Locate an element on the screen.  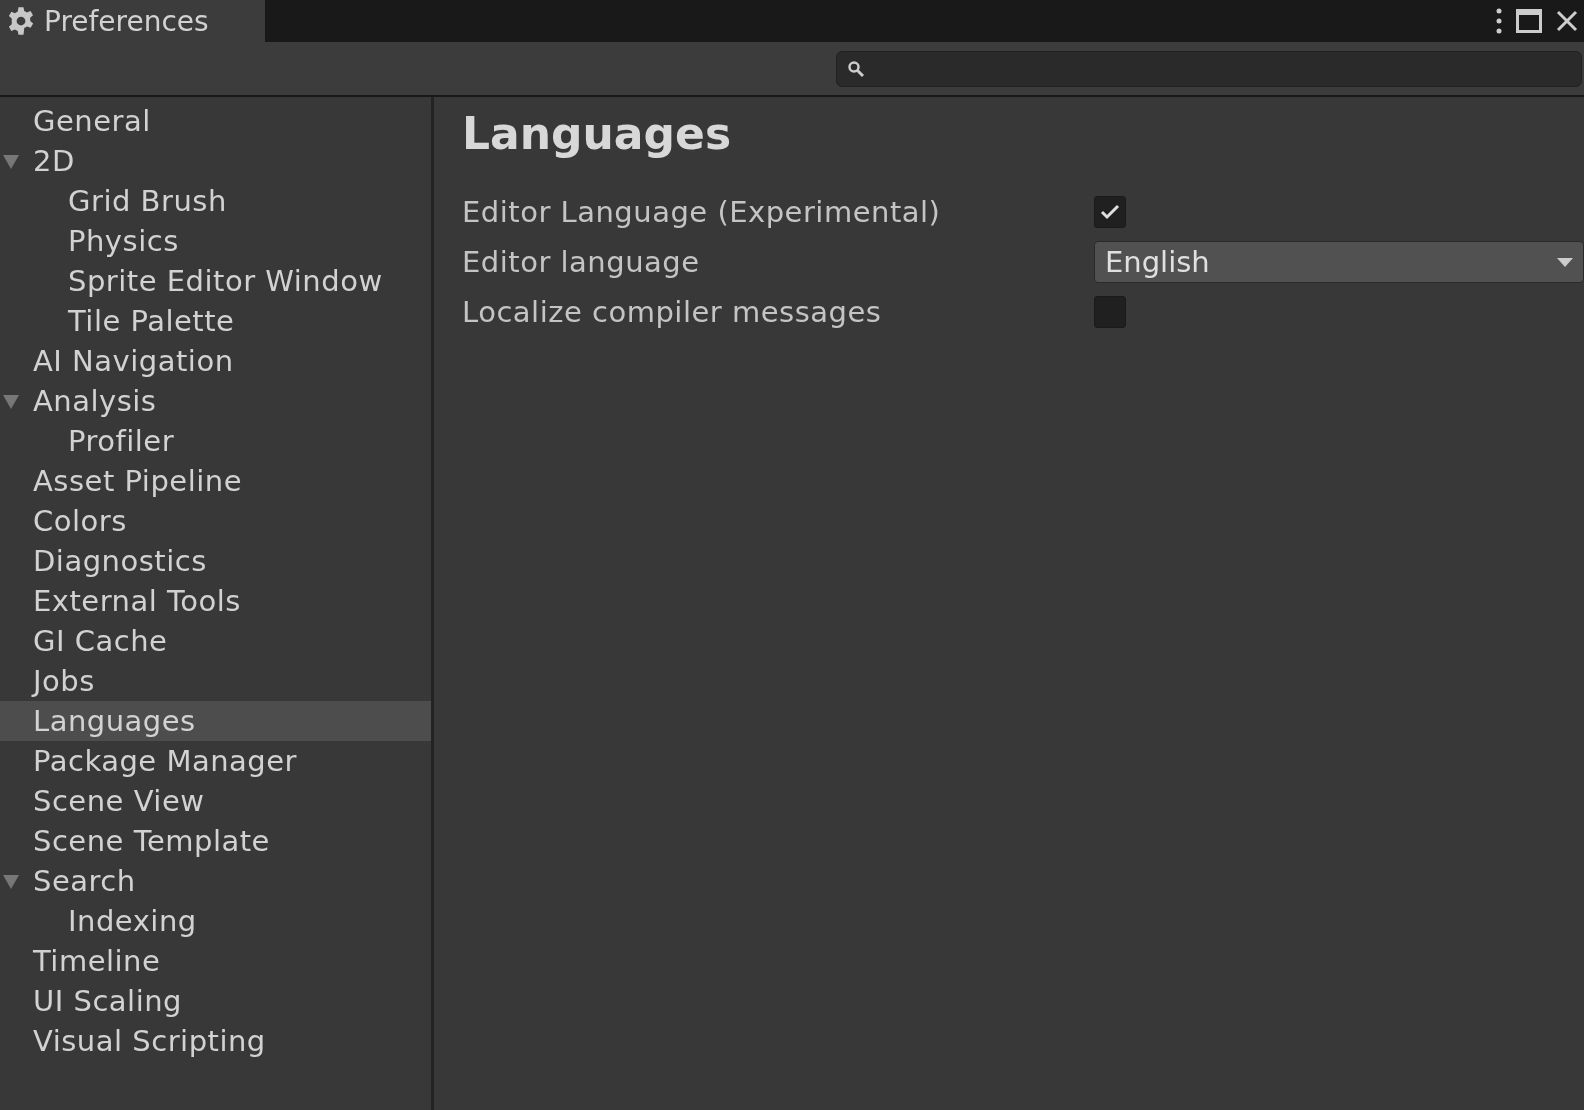
close-icon is located at coordinates (1567, 21).